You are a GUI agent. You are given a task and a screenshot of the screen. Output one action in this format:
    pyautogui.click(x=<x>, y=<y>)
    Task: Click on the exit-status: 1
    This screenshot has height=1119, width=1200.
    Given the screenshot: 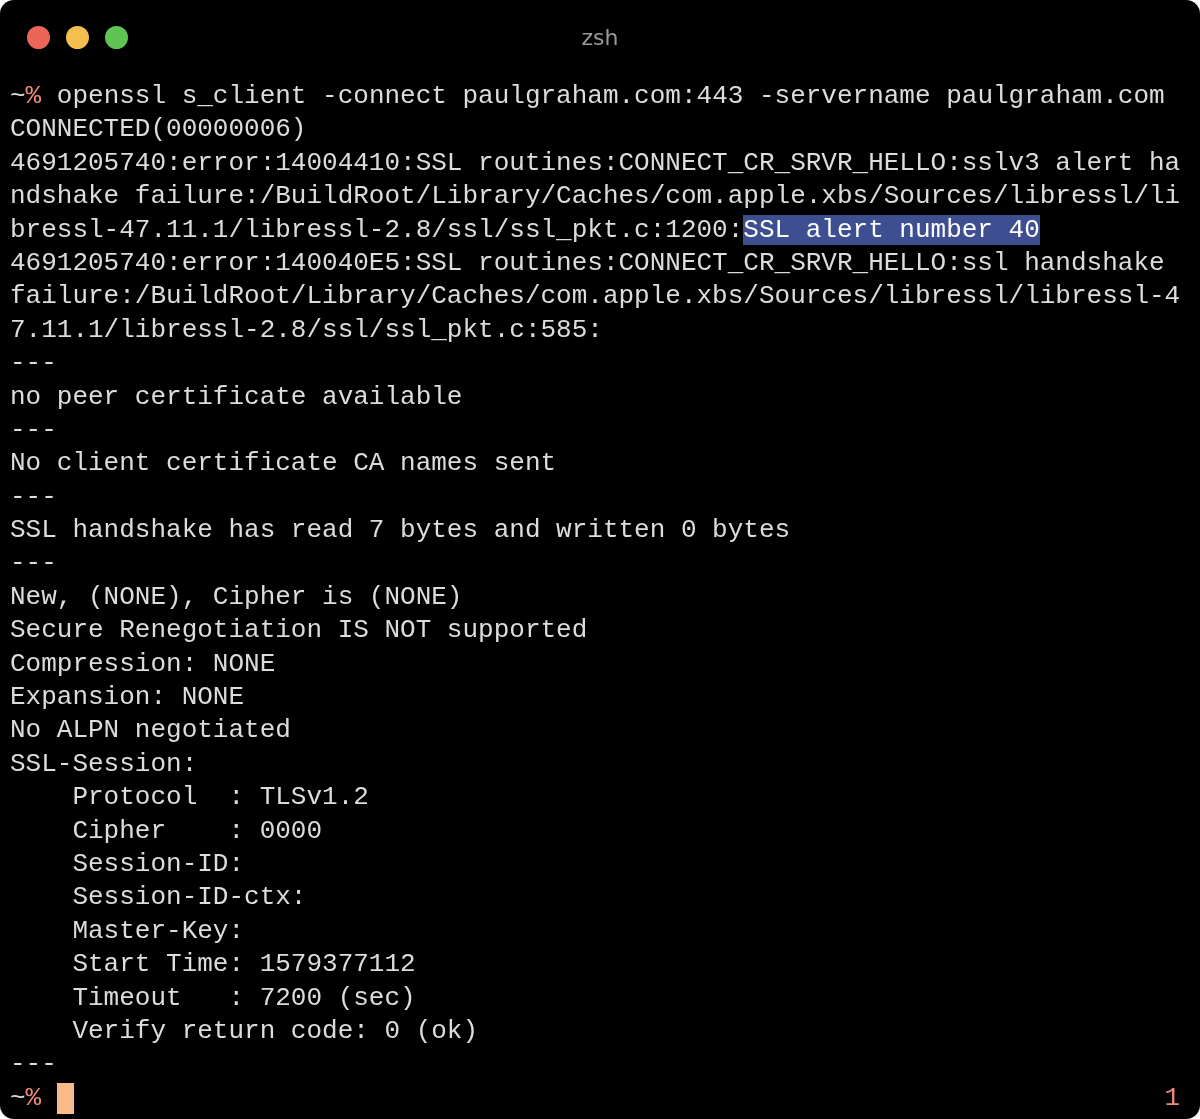 What is the action you would take?
    pyautogui.click(x=1172, y=1098)
    